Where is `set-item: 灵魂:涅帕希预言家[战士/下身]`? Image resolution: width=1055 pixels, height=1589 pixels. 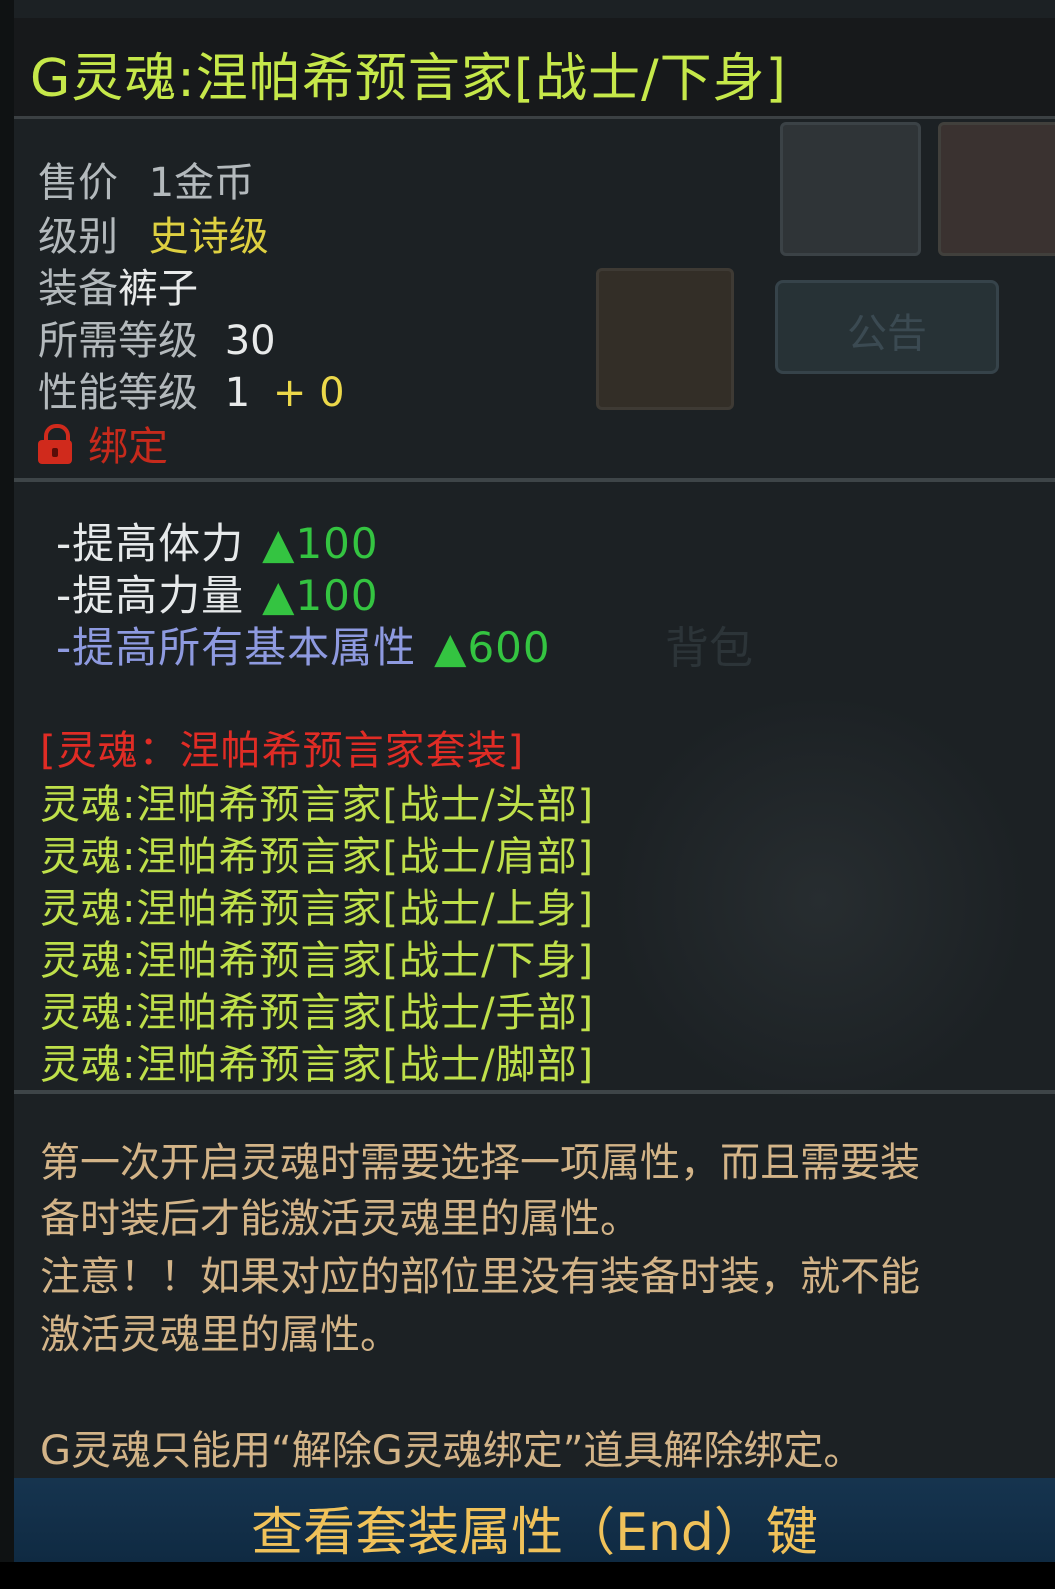 set-item: 灵魂:涅帕希预言家[战士/下身] is located at coordinates (317, 961).